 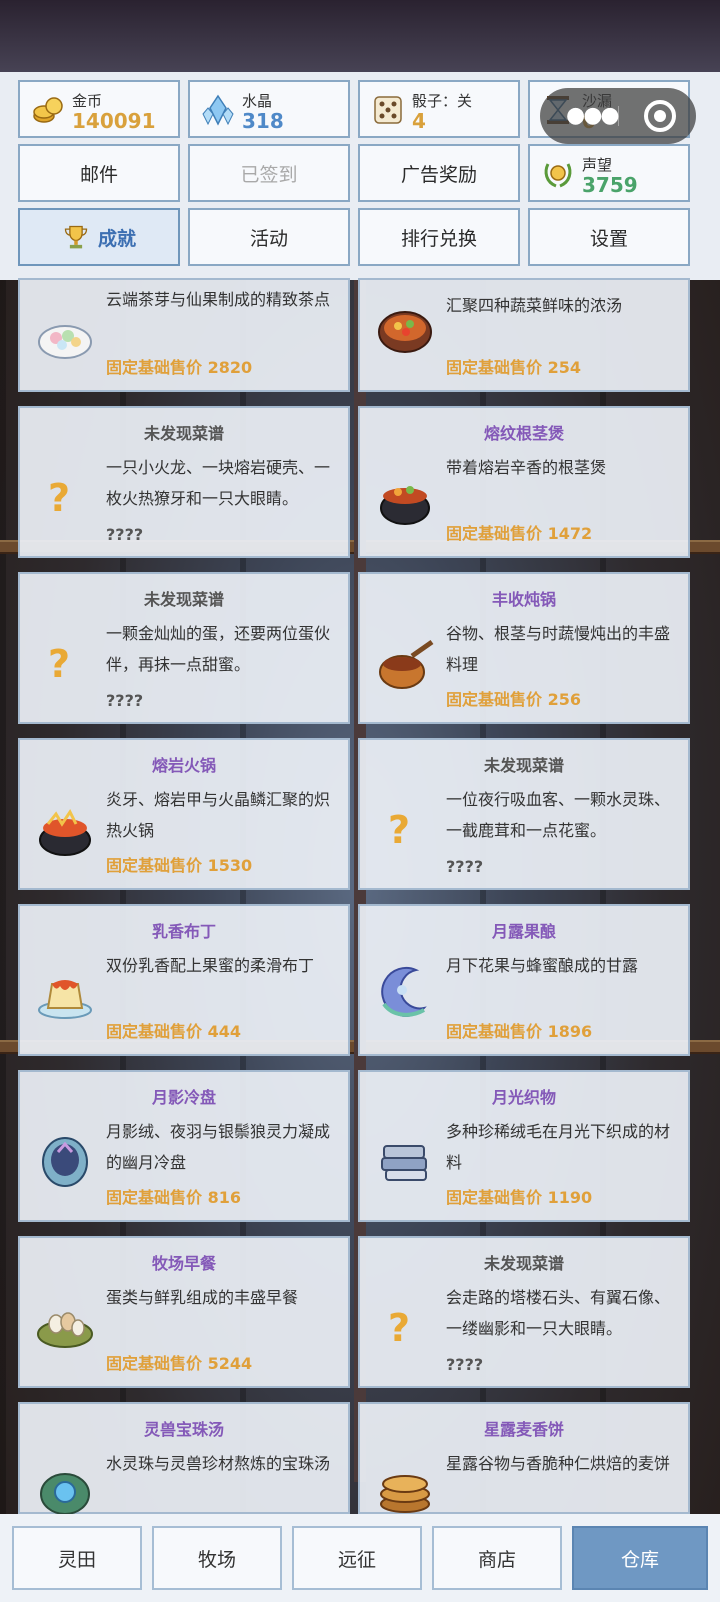 I want to click on recipe-title: 熔岩火锅, so click(x=183, y=765).